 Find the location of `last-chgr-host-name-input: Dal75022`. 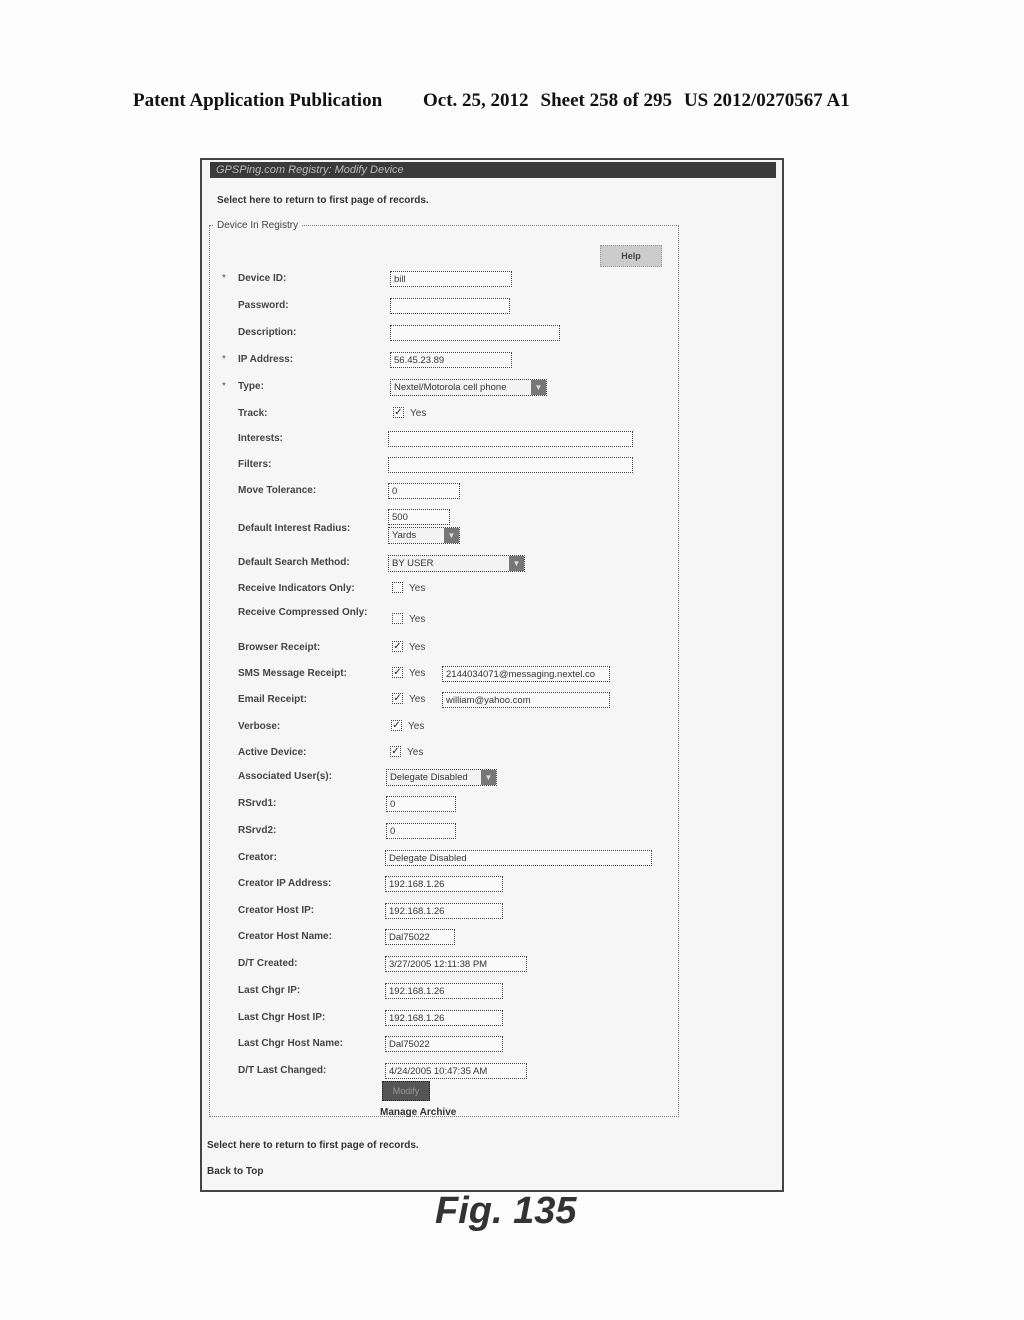

last-chgr-host-name-input: Dal75022 is located at coordinates (444, 1044).